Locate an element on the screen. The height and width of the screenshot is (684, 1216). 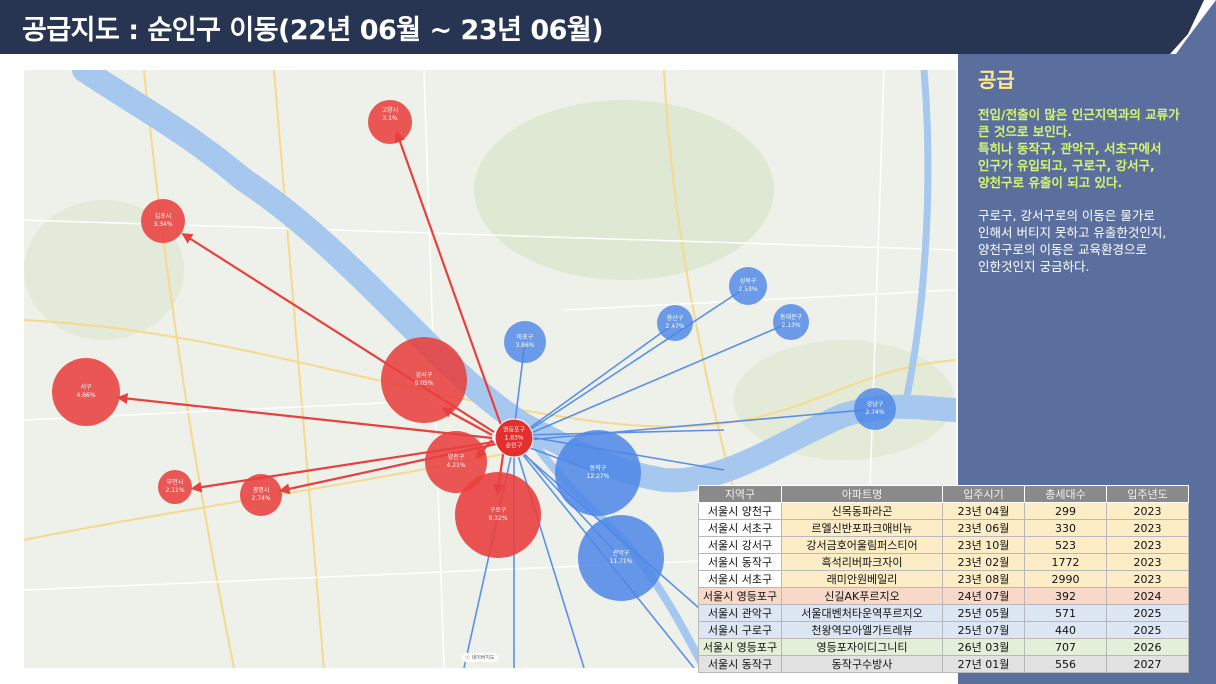
cell-date: 25년 05월 is located at coordinates (983, 613).